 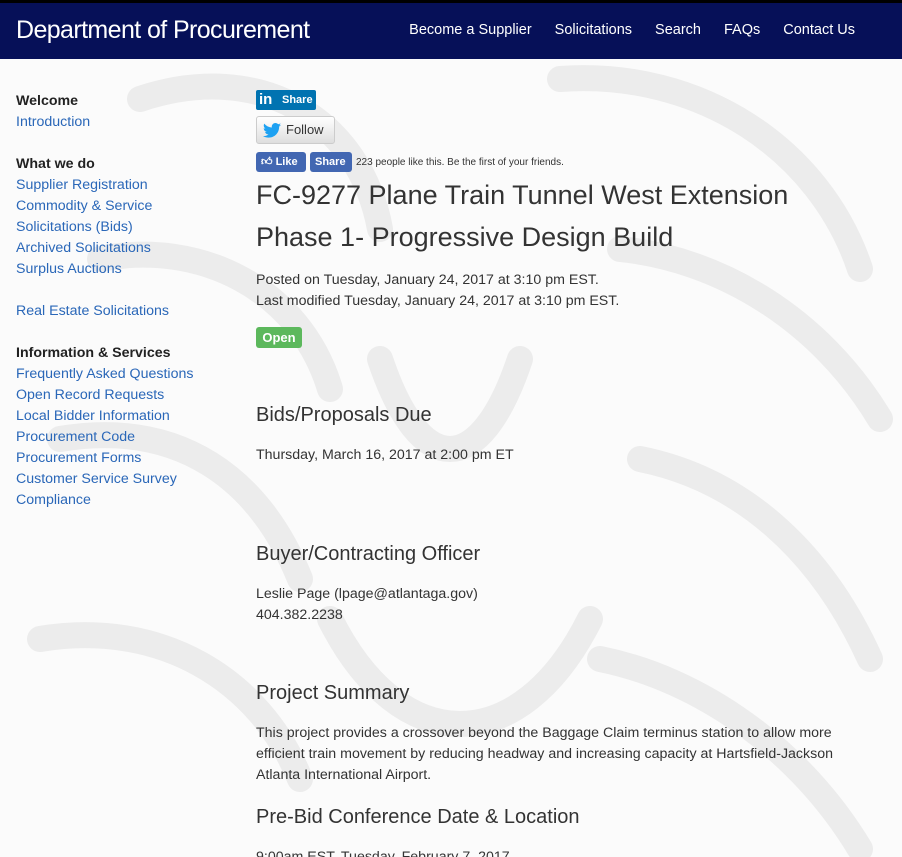 What do you see at coordinates (385, 455) in the screenshot?
I see `bids-due-text: Thursday, March 16, 2017 at 2:00 pm ET` at bounding box center [385, 455].